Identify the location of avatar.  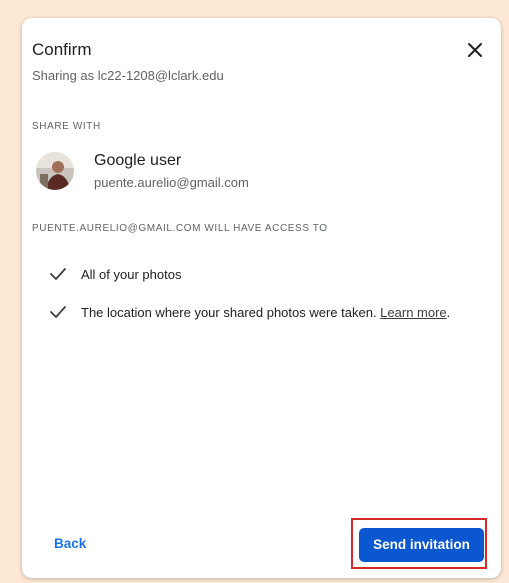
(55, 171).